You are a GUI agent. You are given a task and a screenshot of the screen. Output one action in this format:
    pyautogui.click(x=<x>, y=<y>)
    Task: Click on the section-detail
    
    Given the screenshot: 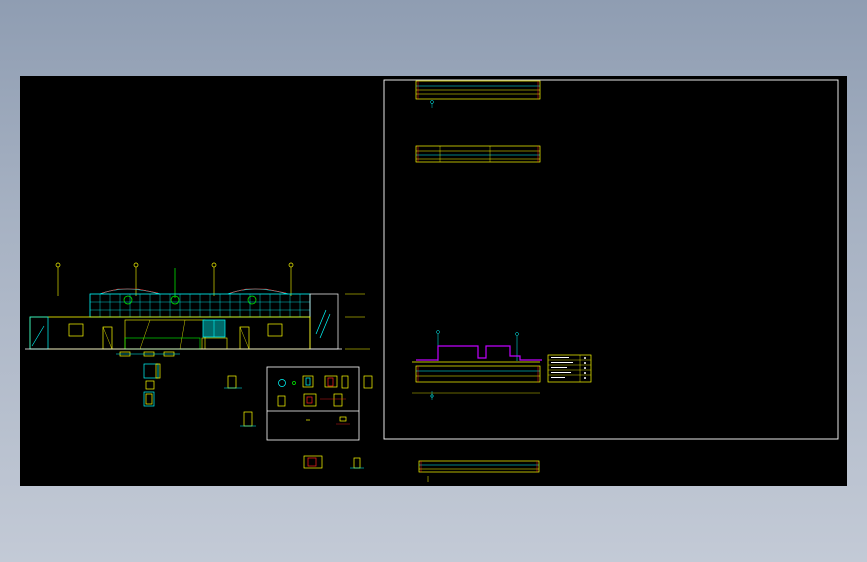 What is the action you would take?
    pyautogui.click(x=477, y=365)
    